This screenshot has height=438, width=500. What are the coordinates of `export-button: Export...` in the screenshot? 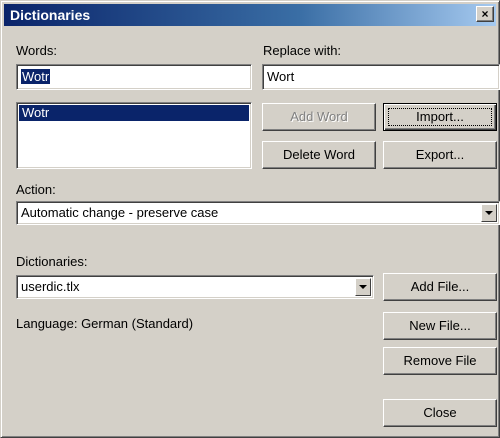 It's located at (440, 155).